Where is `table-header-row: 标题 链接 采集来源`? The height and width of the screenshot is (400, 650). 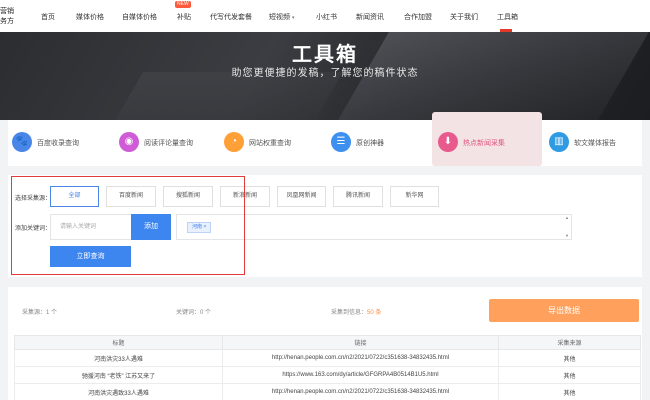
table-header-row: 标题 链接 采集来源 is located at coordinates (327, 342).